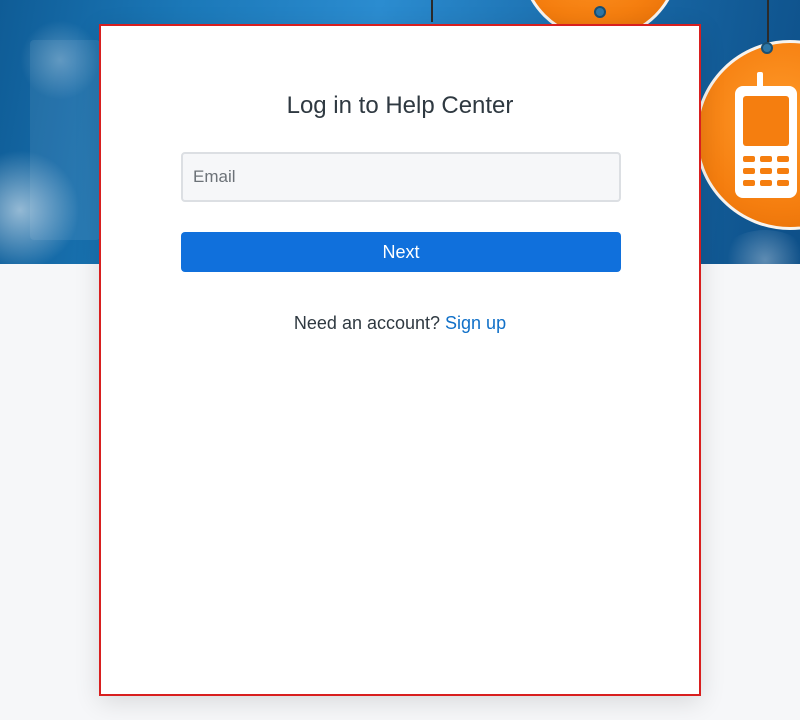 Image resolution: width=800 pixels, height=720 pixels. I want to click on signup-row: Need an account? Sign up, so click(400, 323).